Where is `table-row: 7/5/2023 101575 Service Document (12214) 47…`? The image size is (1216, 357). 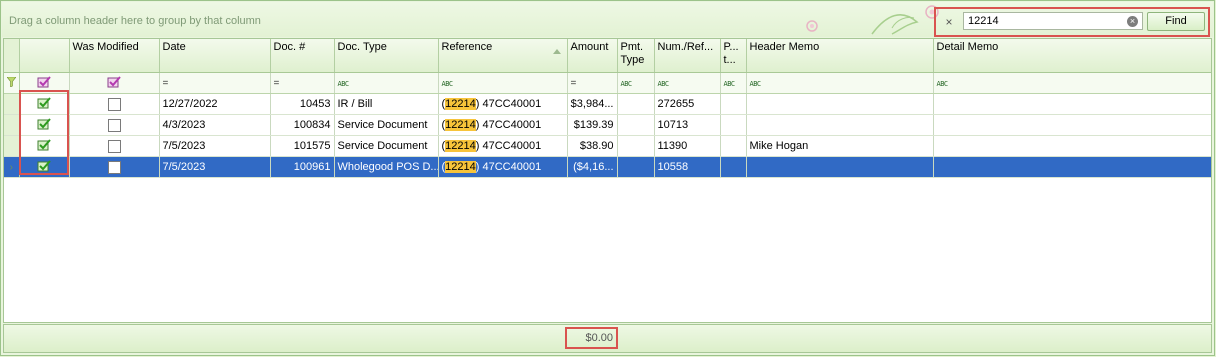 table-row: 7/5/2023 101575 Service Document (12214) 47… is located at coordinates (607, 146).